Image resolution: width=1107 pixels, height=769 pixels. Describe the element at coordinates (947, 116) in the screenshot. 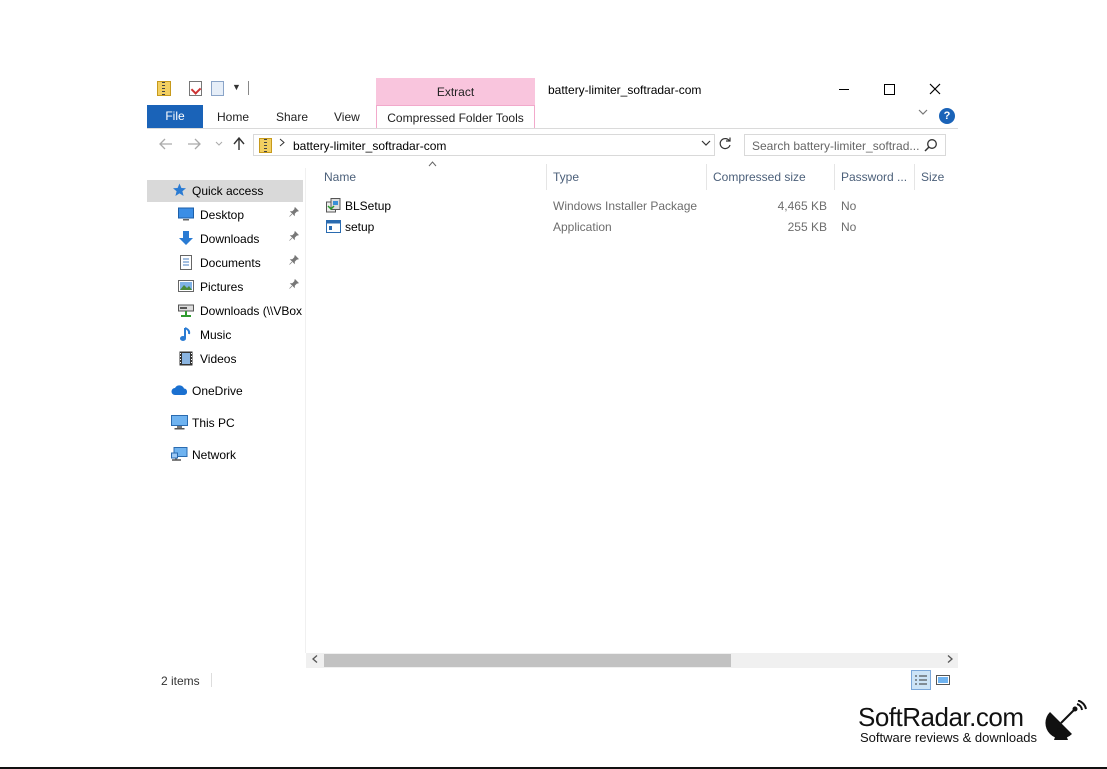

I see `help-button: ?` at that location.